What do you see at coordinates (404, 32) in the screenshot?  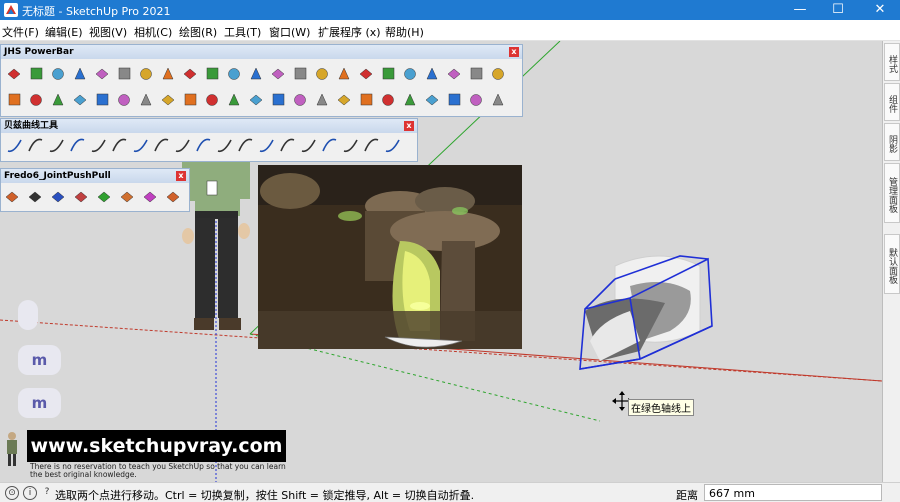 I see `menu-help: 帮助(H)` at bounding box center [404, 32].